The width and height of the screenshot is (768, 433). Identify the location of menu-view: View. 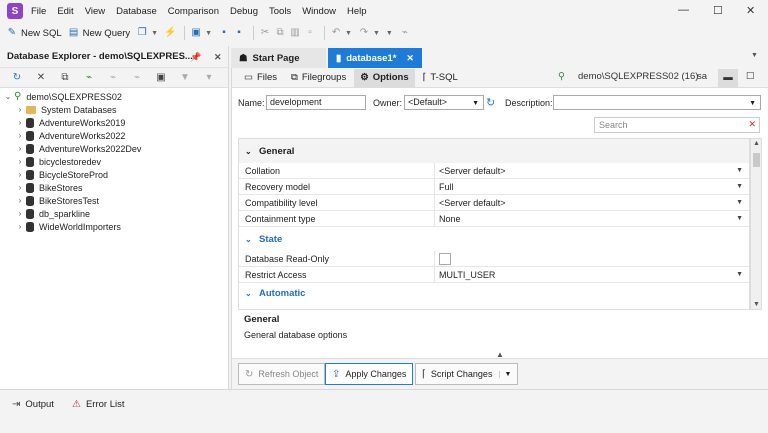
(95, 11).